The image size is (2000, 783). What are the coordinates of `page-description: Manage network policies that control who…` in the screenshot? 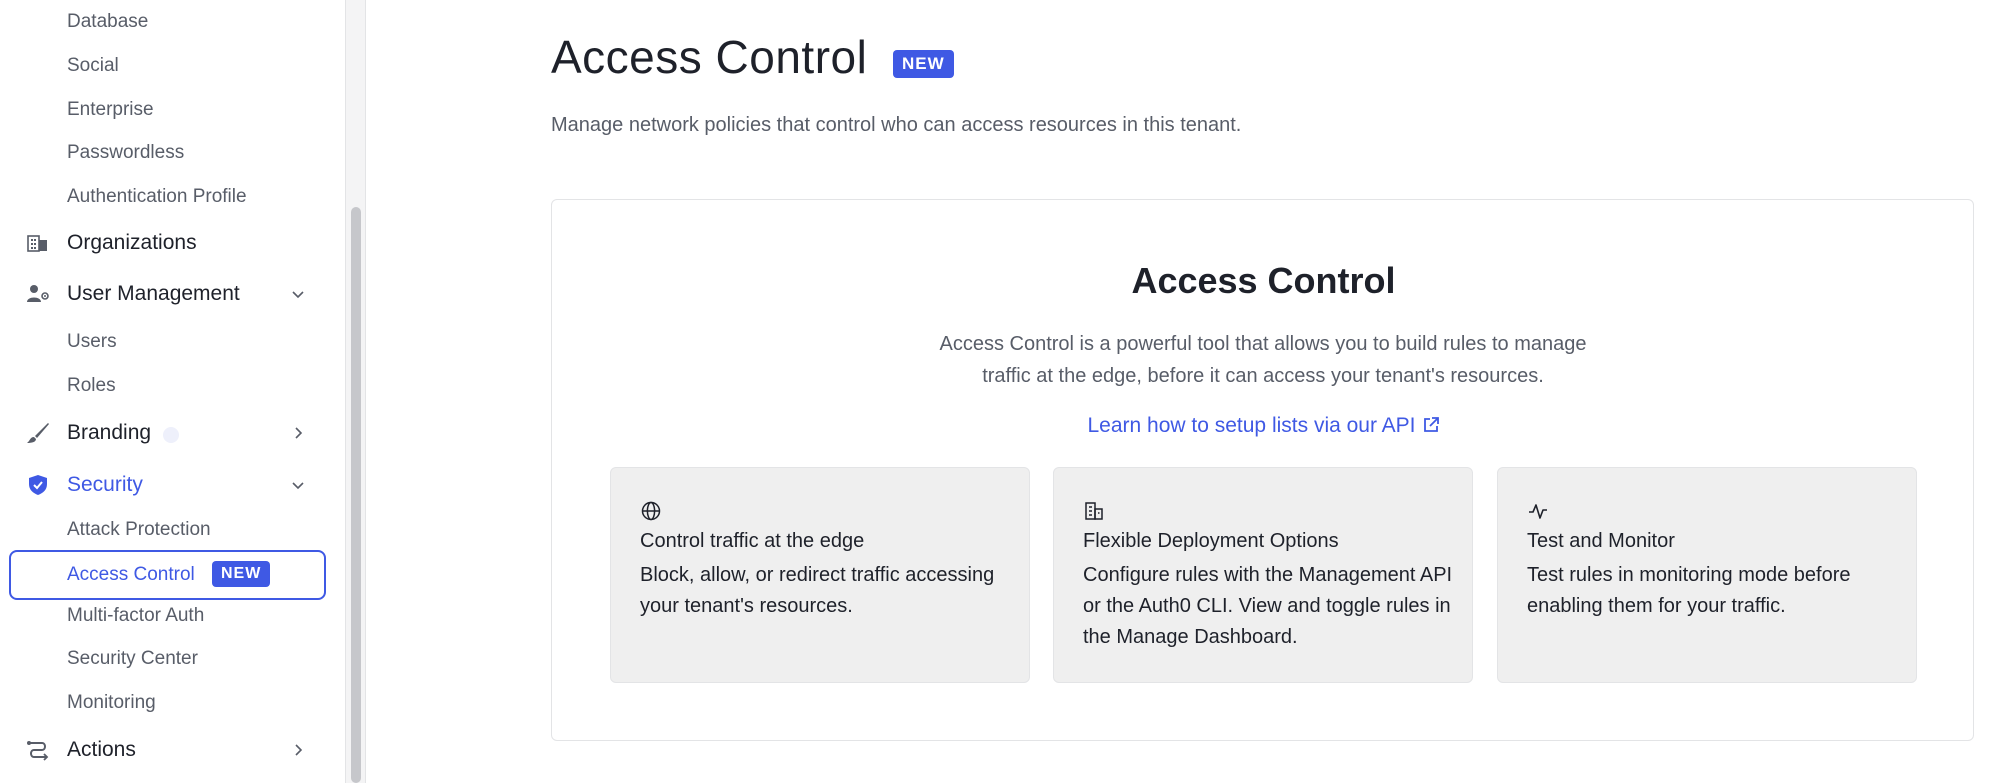 It's located at (896, 125).